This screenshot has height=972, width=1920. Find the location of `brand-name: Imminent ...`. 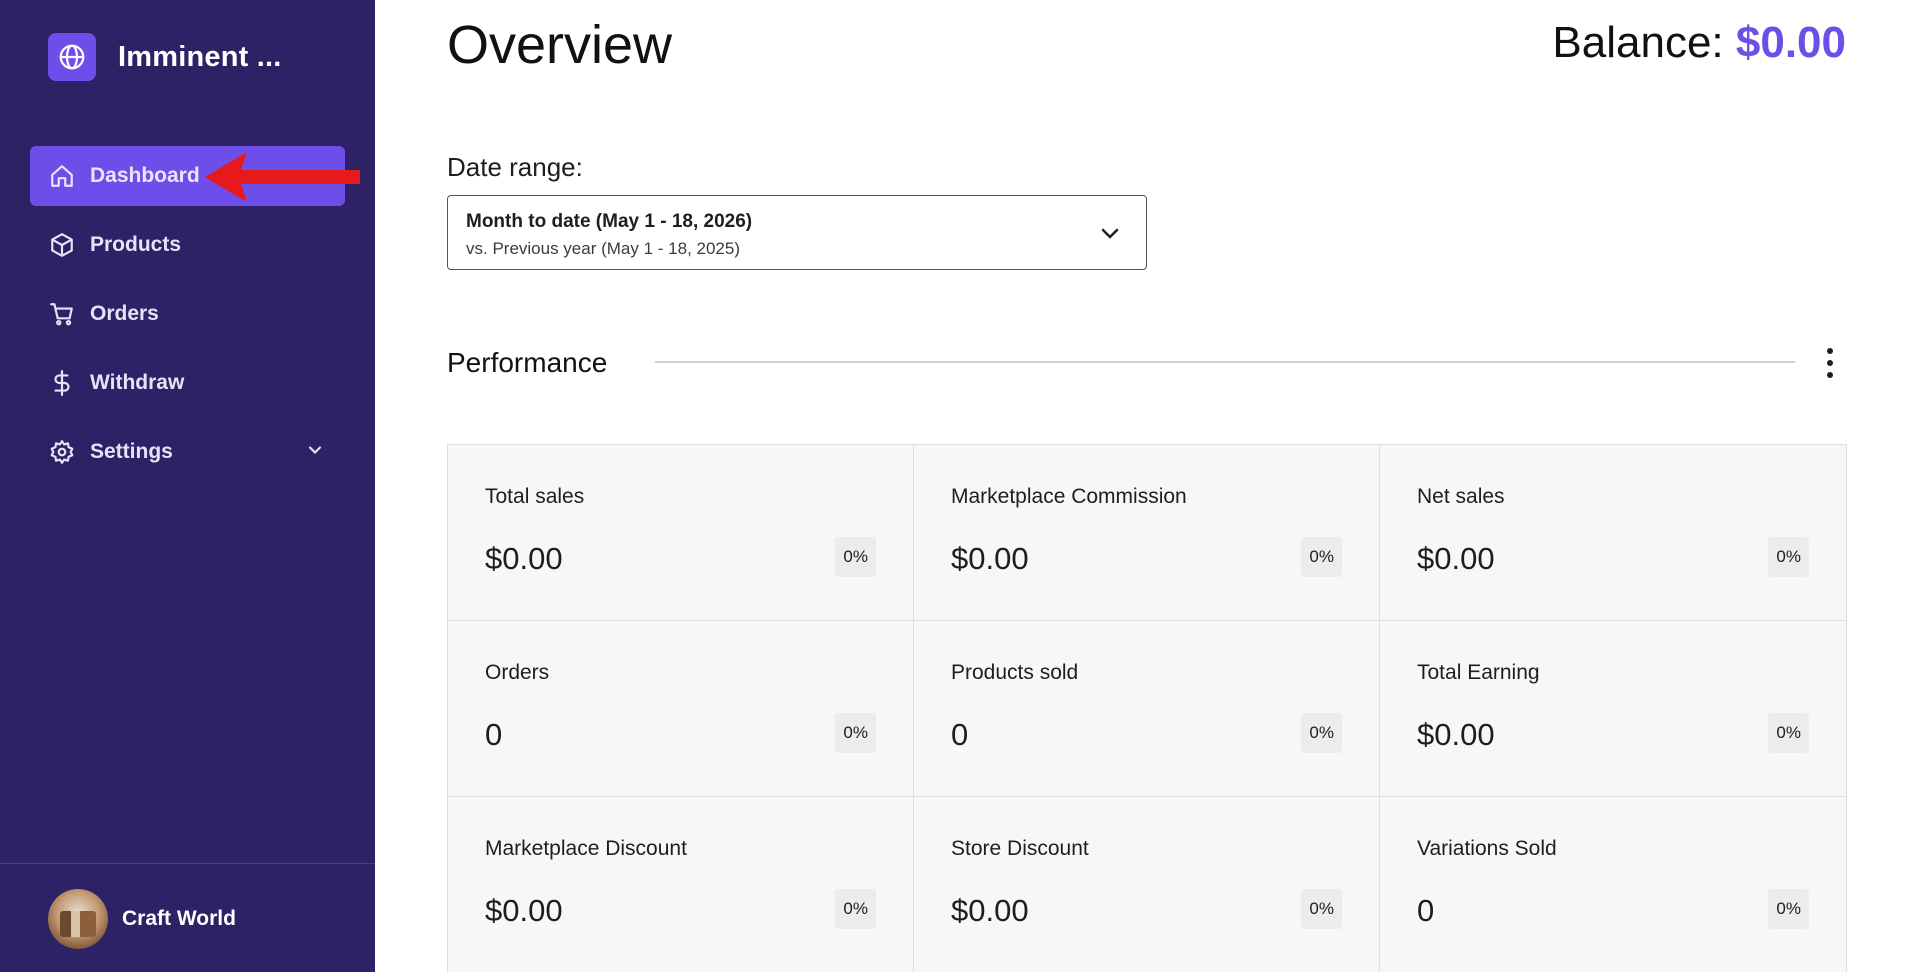

brand-name: Imminent ... is located at coordinates (200, 56).